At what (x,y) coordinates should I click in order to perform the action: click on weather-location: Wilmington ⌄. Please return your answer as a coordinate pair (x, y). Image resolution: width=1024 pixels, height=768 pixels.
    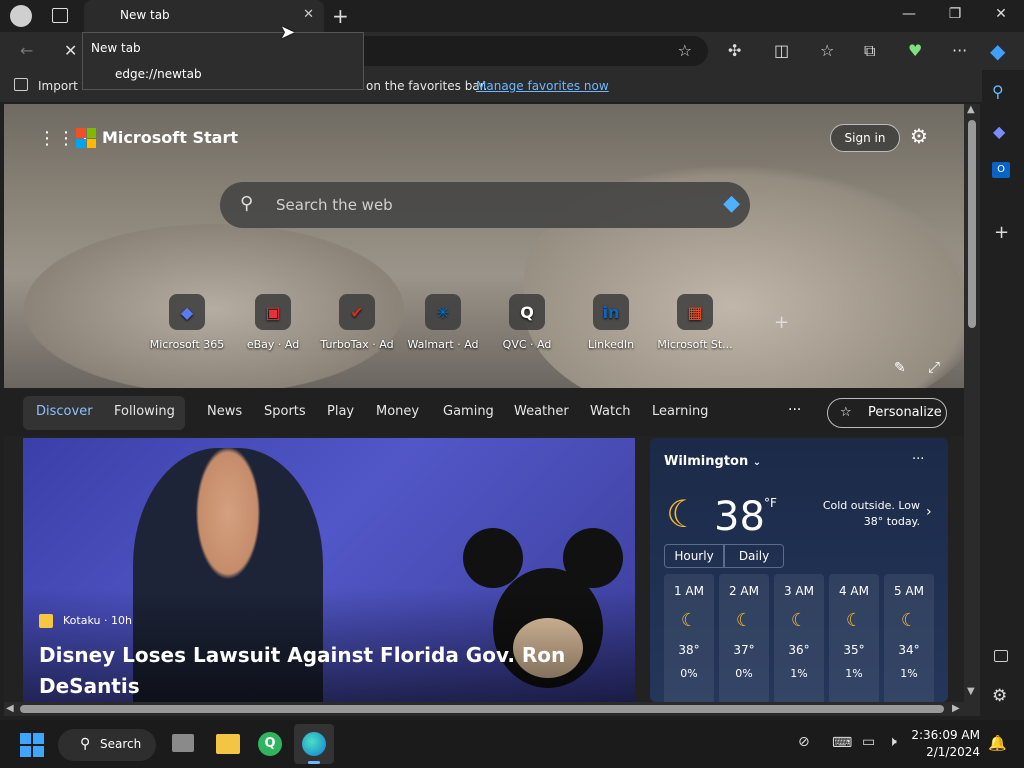
    Looking at the image, I should click on (712, 461).